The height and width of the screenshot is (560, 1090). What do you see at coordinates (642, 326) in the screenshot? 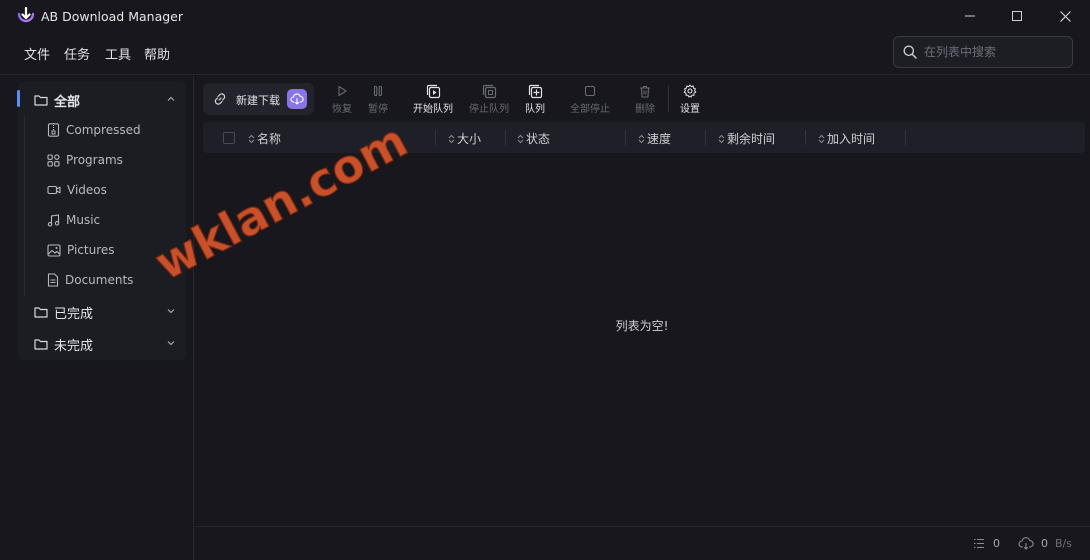
I see `empty-list-message: 列表为空!` at bounding box center [642, 326].